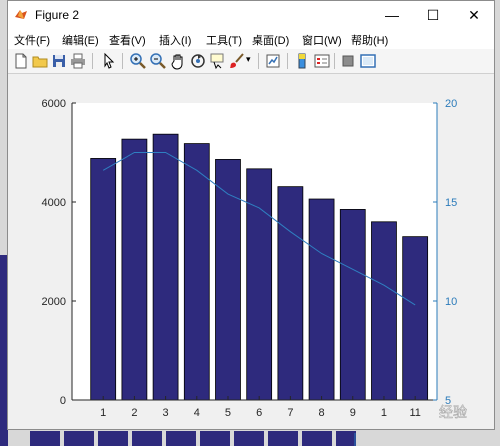 This screenshot has height=446, width=500. What do you see at coordinates (78, 61) in the screenshot?
I see `print-icon` at bounding box center [78, 61].